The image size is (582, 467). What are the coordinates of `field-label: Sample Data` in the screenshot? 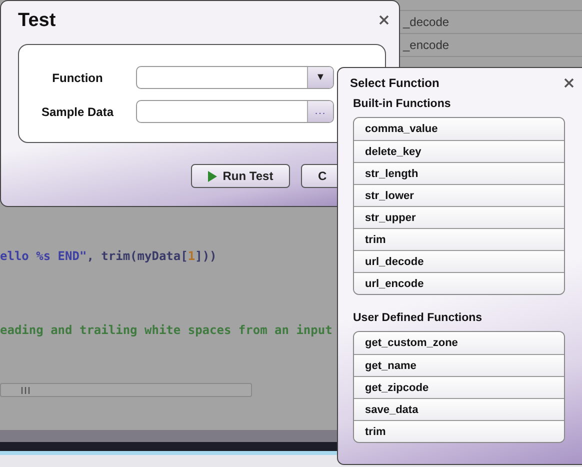 It's located at (77, 111).